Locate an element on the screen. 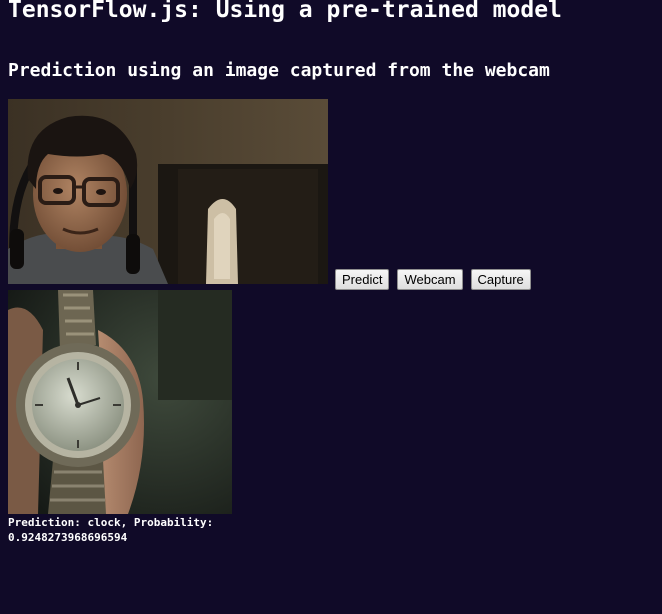 The width and height of the screenshot is (662, 614). wristwatch-icon is located at coordinates (120, 402).